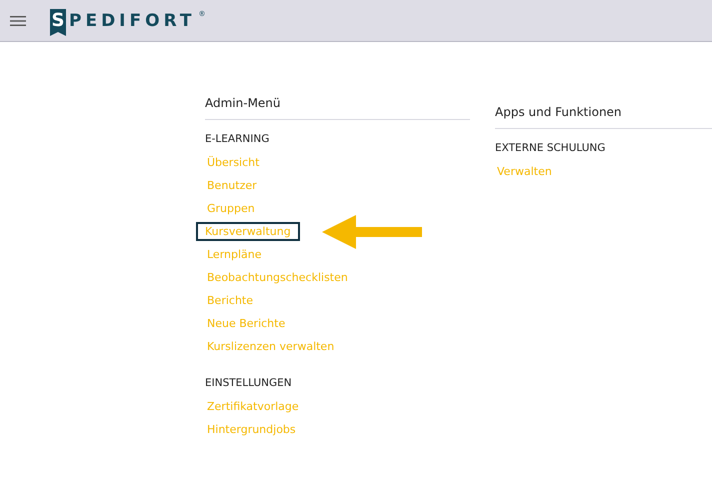 Image resolution: width=712 pixels, height=492 pixels. Describe the element at coordinates (277, 277) in the screenshot. I see `menu-link: Beobachtungschecklisten` at that location.